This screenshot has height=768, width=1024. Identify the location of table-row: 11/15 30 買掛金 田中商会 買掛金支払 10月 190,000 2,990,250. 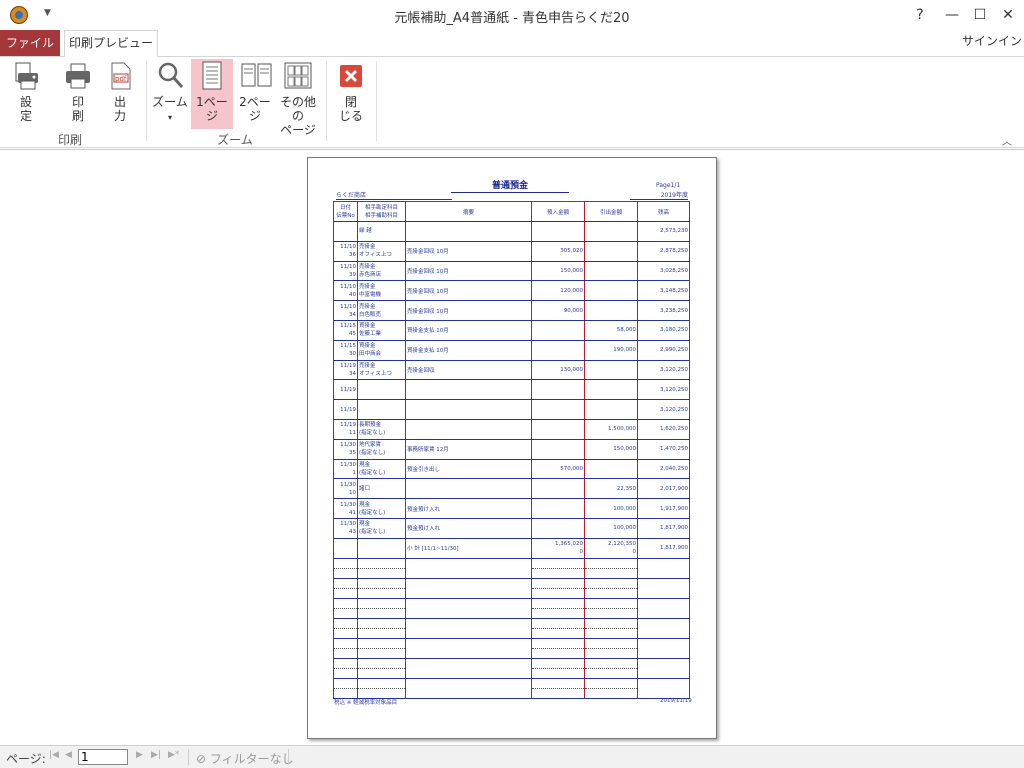
(511, 350).